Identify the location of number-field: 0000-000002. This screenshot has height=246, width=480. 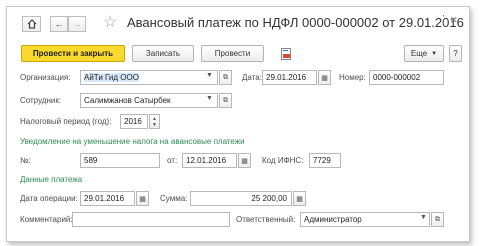
(406, 77).